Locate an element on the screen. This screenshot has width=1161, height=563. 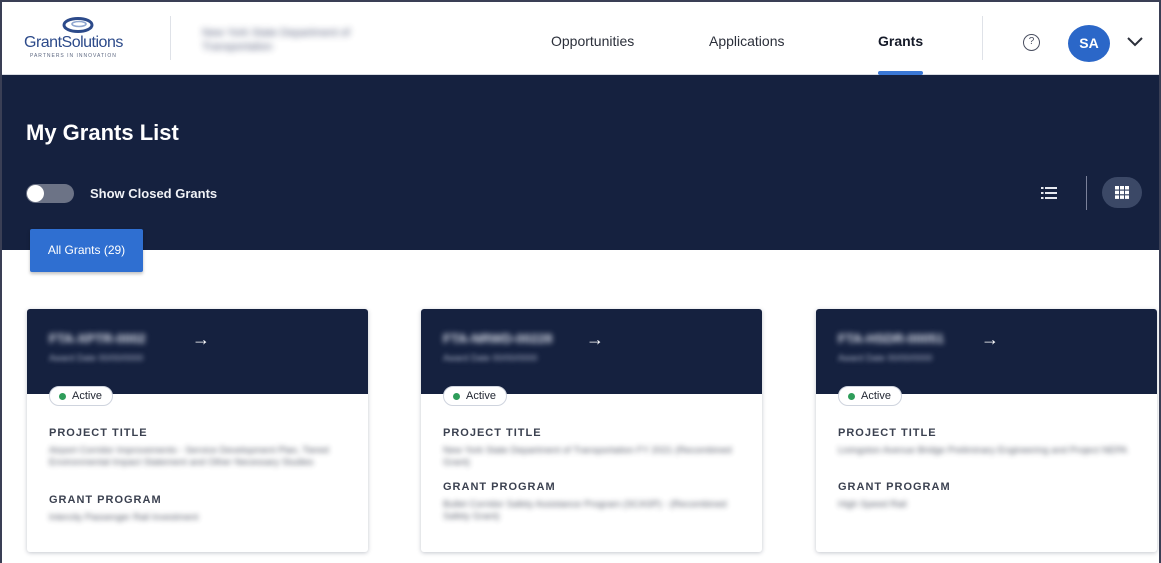
grant-number: FTA-XPTR-0002 is located at coordinates (97, 338).